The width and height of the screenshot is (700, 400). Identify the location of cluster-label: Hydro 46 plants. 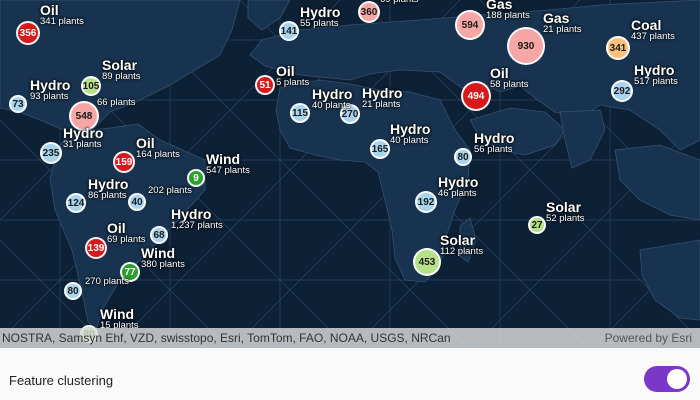
(458, 187).